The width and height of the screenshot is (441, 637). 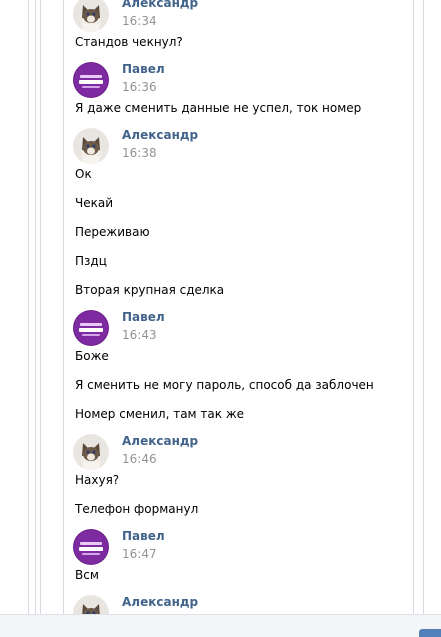 I want to click on compose-bar, so click(x=220, y=625).